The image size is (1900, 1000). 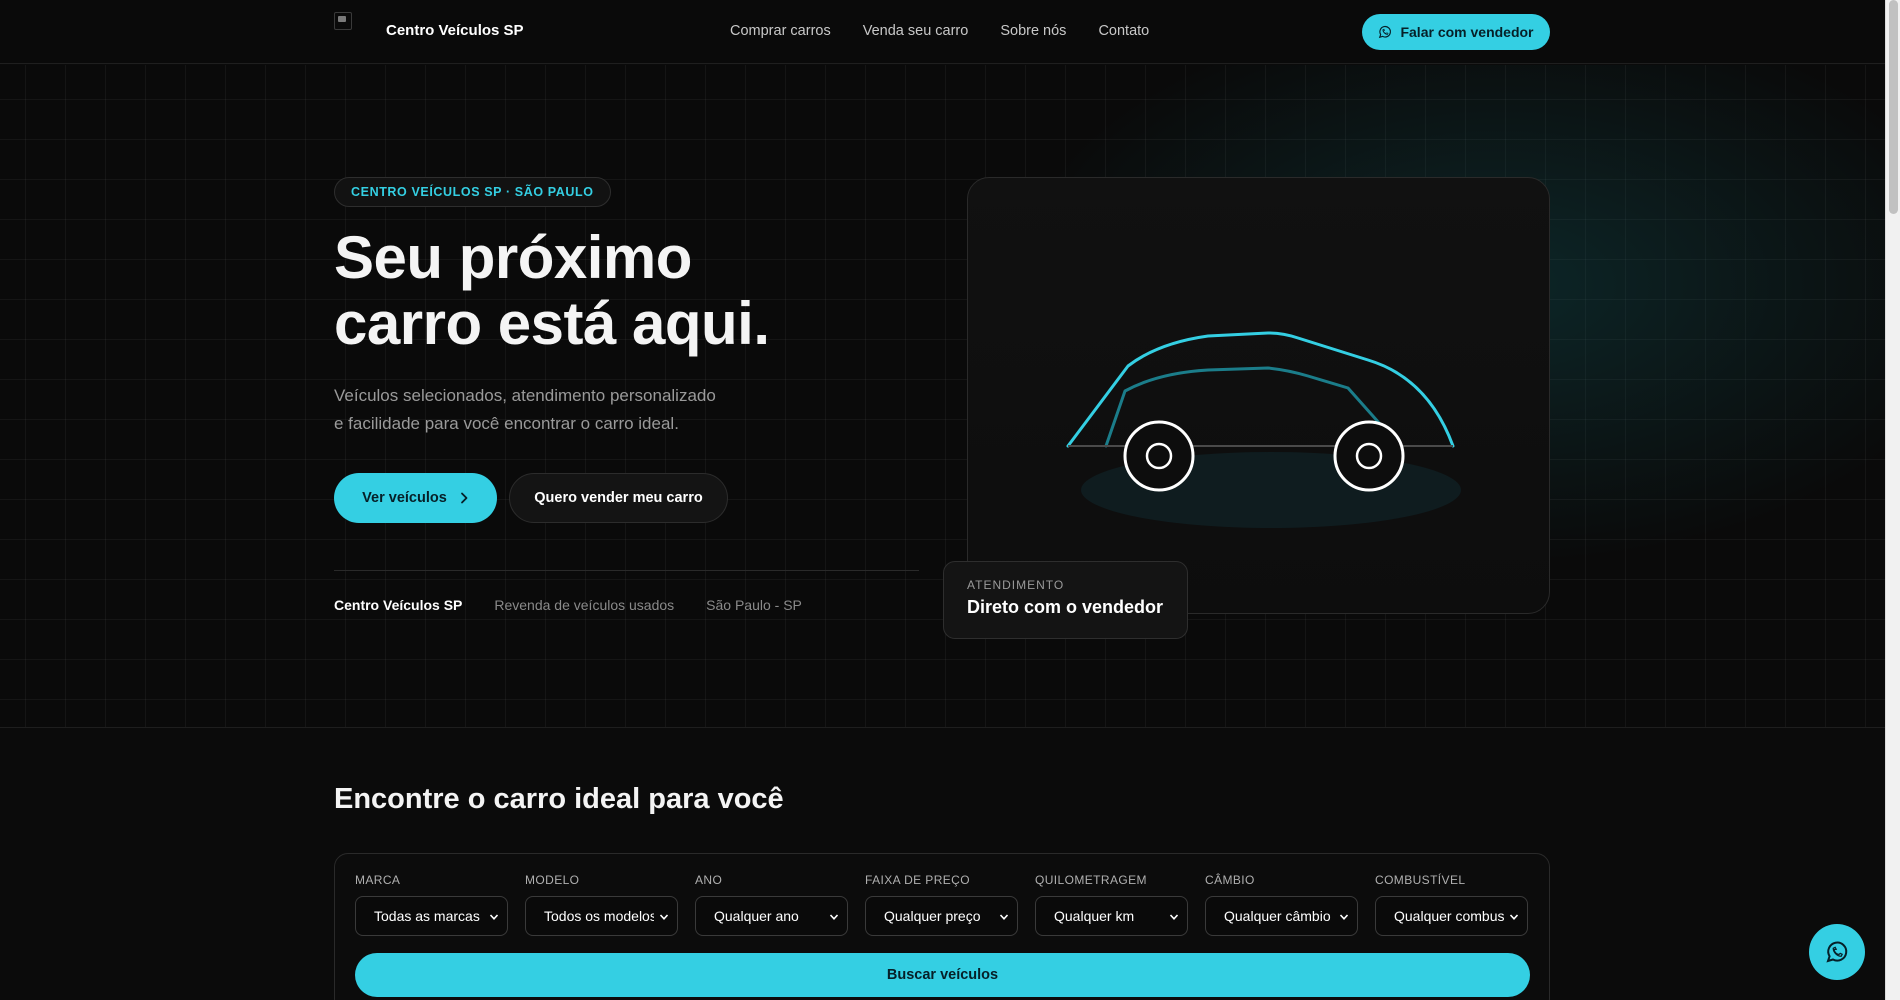 What do you see at coordinates (552, 323) in the screenshot?
I see `hero-title-line-2: carro está aqui.` at bounding box center [552, 323].